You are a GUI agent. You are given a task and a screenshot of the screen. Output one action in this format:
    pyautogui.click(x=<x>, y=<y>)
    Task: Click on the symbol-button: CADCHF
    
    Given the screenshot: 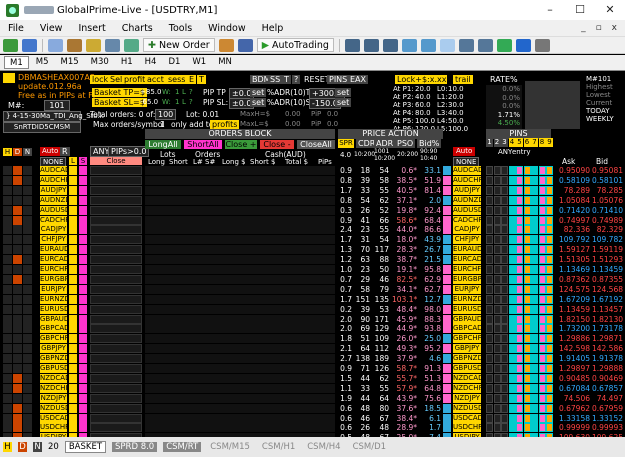 What is the action you would take?
    pyautogui.click(x=54, y=220)
    